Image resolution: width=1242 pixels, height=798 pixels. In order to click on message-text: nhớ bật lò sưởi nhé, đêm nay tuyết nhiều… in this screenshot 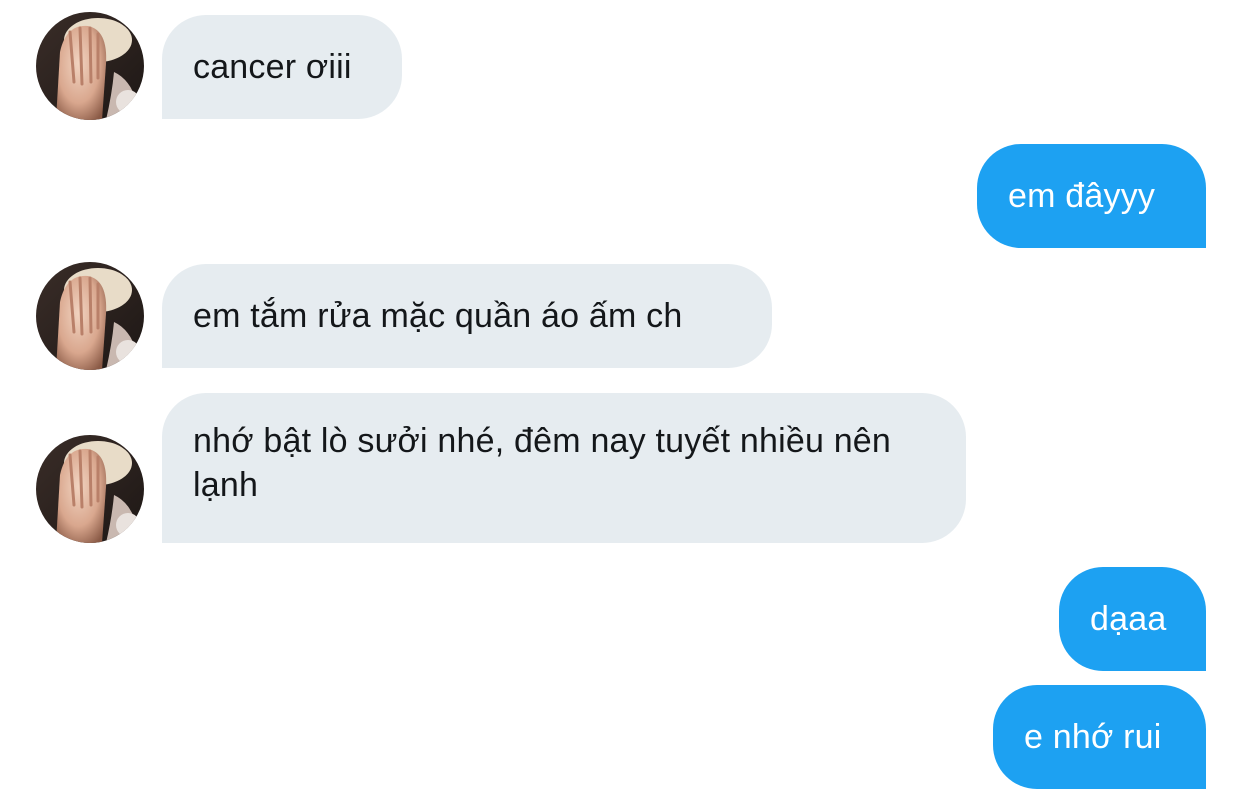, I will do `click(542, 463)`.